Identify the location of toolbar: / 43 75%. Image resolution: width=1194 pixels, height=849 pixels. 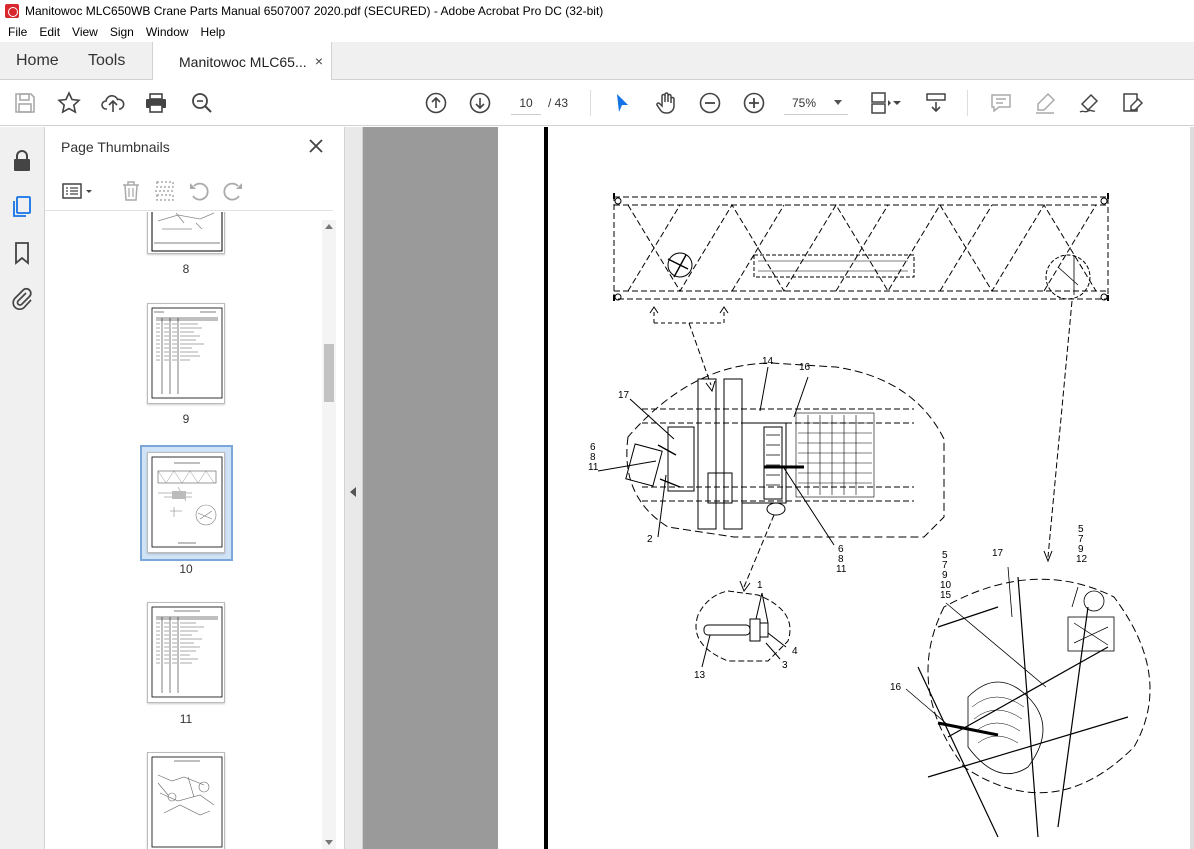
(597, 103).